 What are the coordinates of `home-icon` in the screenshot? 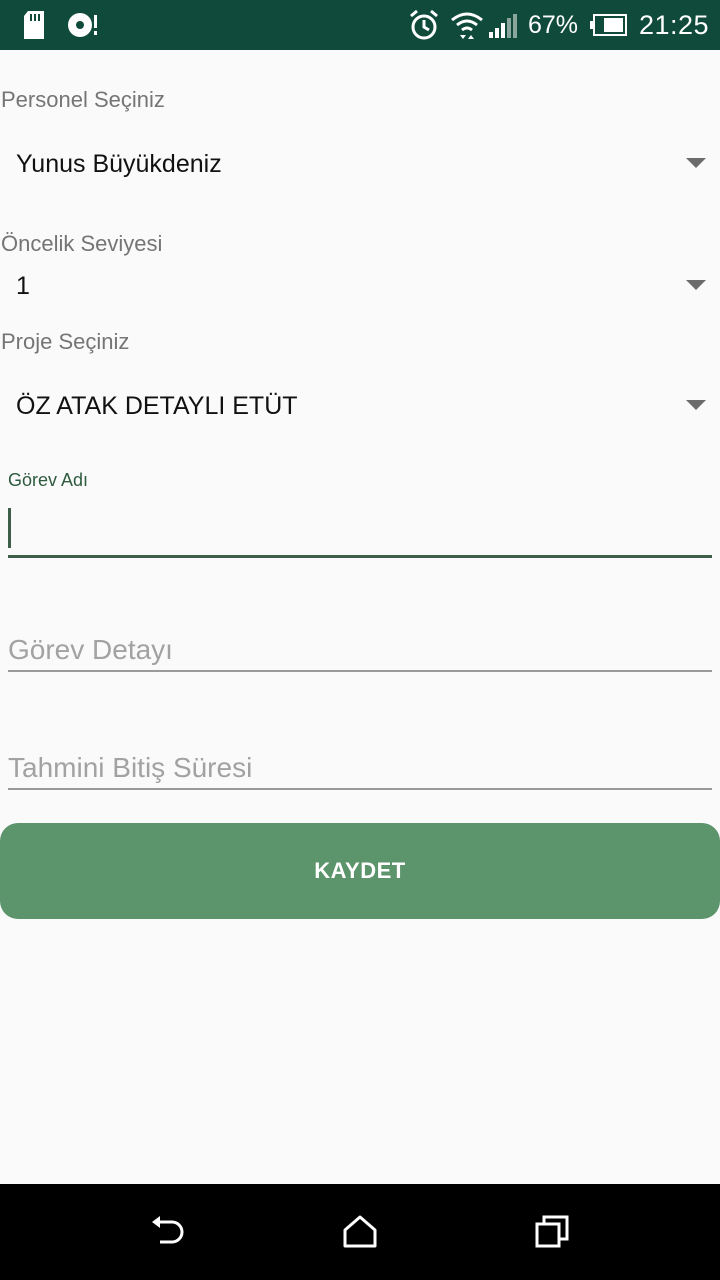 It's located at (360, 1232).